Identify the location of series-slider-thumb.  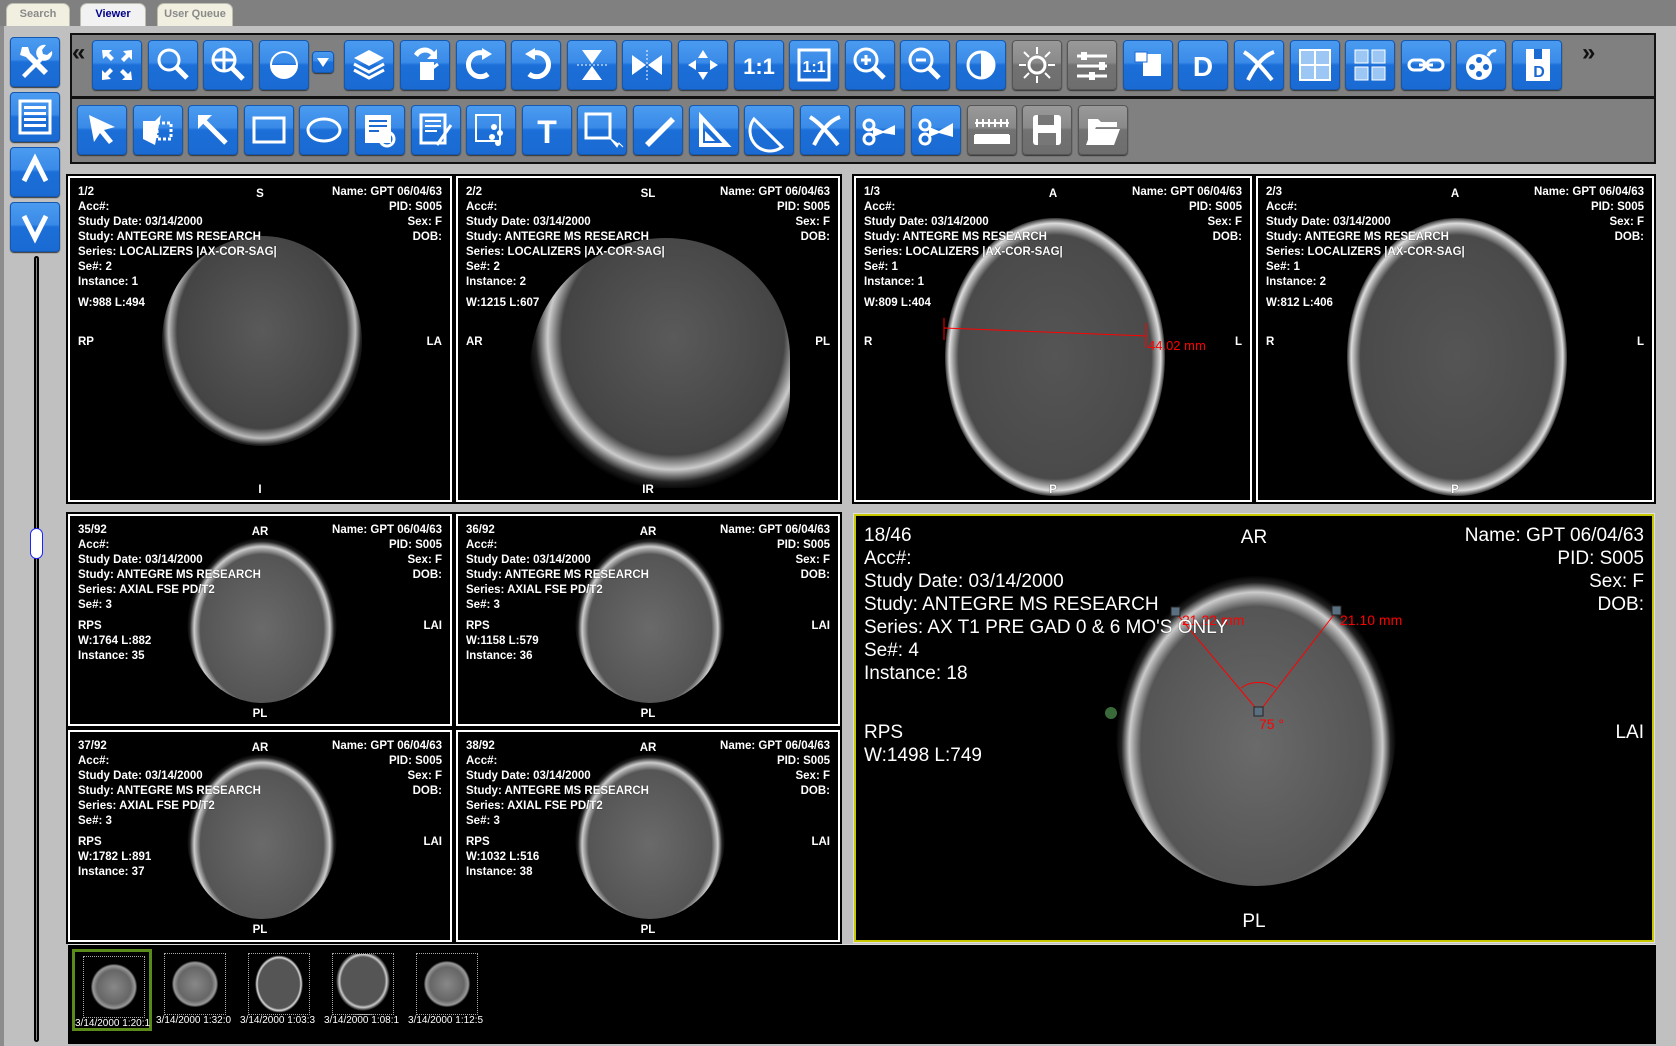
(36, 543).